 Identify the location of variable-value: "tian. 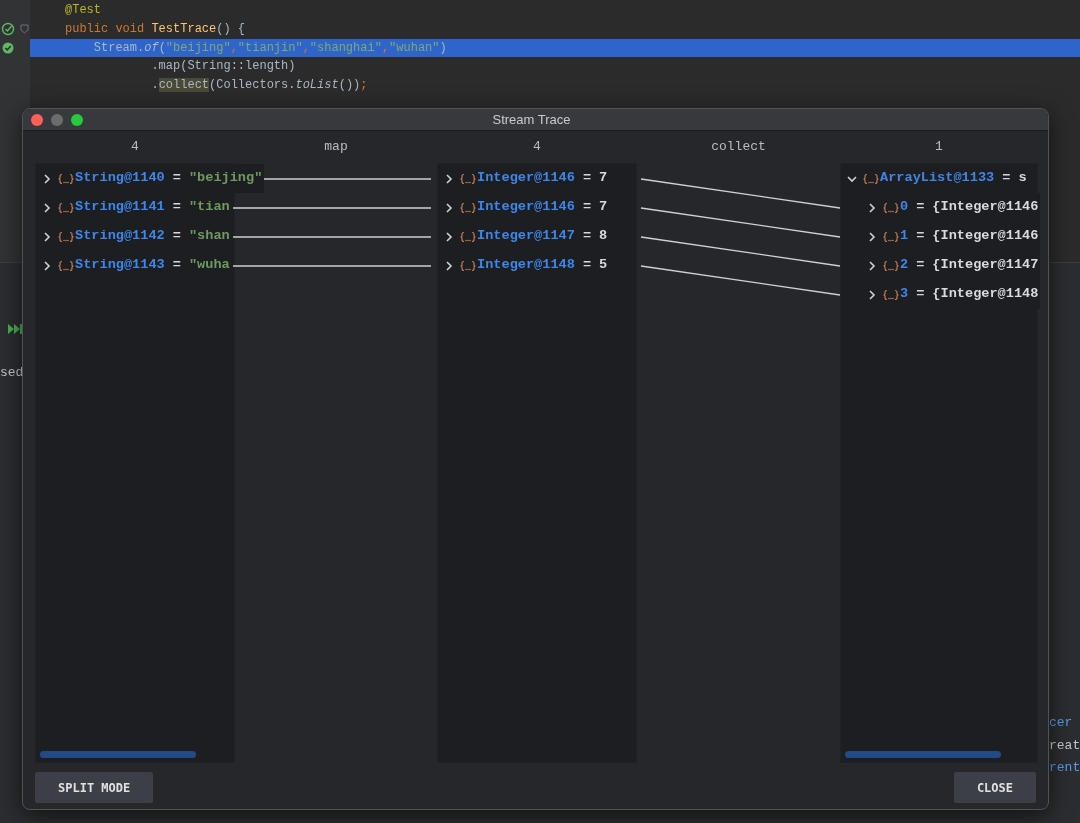
(209, 207).